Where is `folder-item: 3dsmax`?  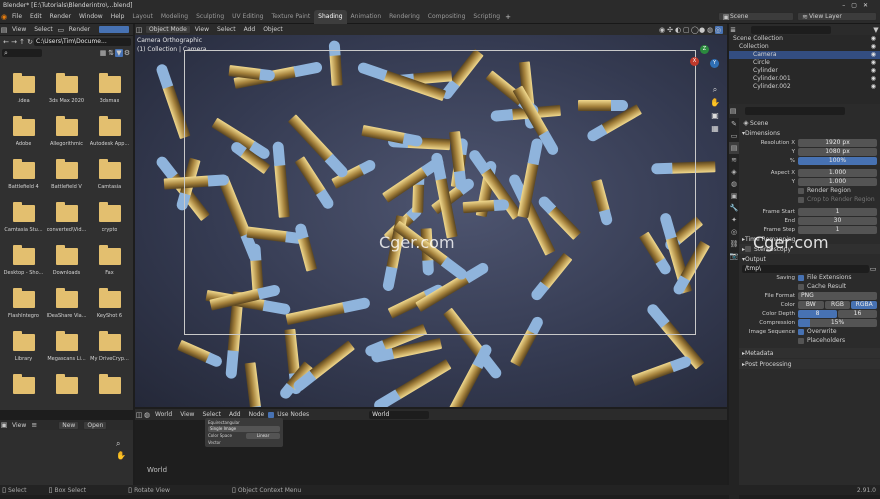 folder-item: 3dsmax is located at coordinates (109, 89).